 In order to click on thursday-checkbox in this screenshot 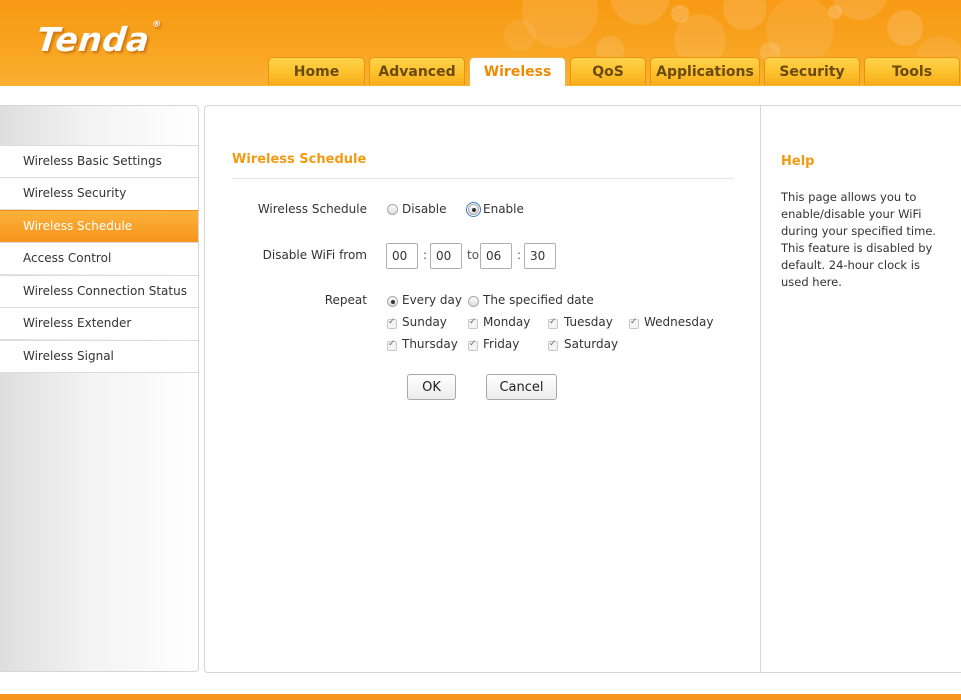, I will do `click(392, 345)`.